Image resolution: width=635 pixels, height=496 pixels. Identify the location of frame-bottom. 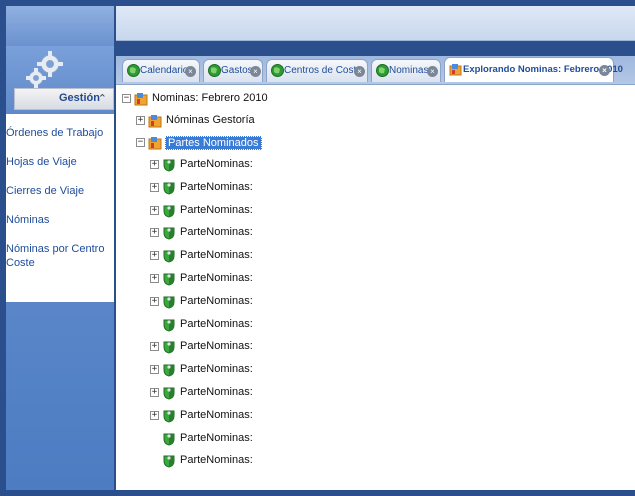
(317, 493).